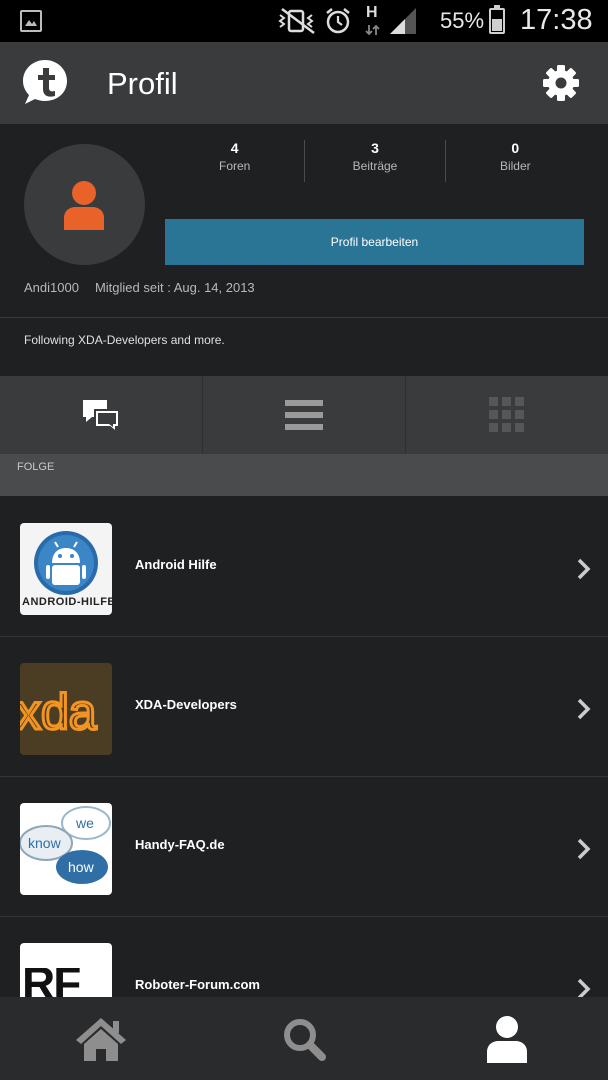 Image resolution: width=608 pixels, height=1080 pixels. I want to click on bottom-nav, so click(304, 1038).